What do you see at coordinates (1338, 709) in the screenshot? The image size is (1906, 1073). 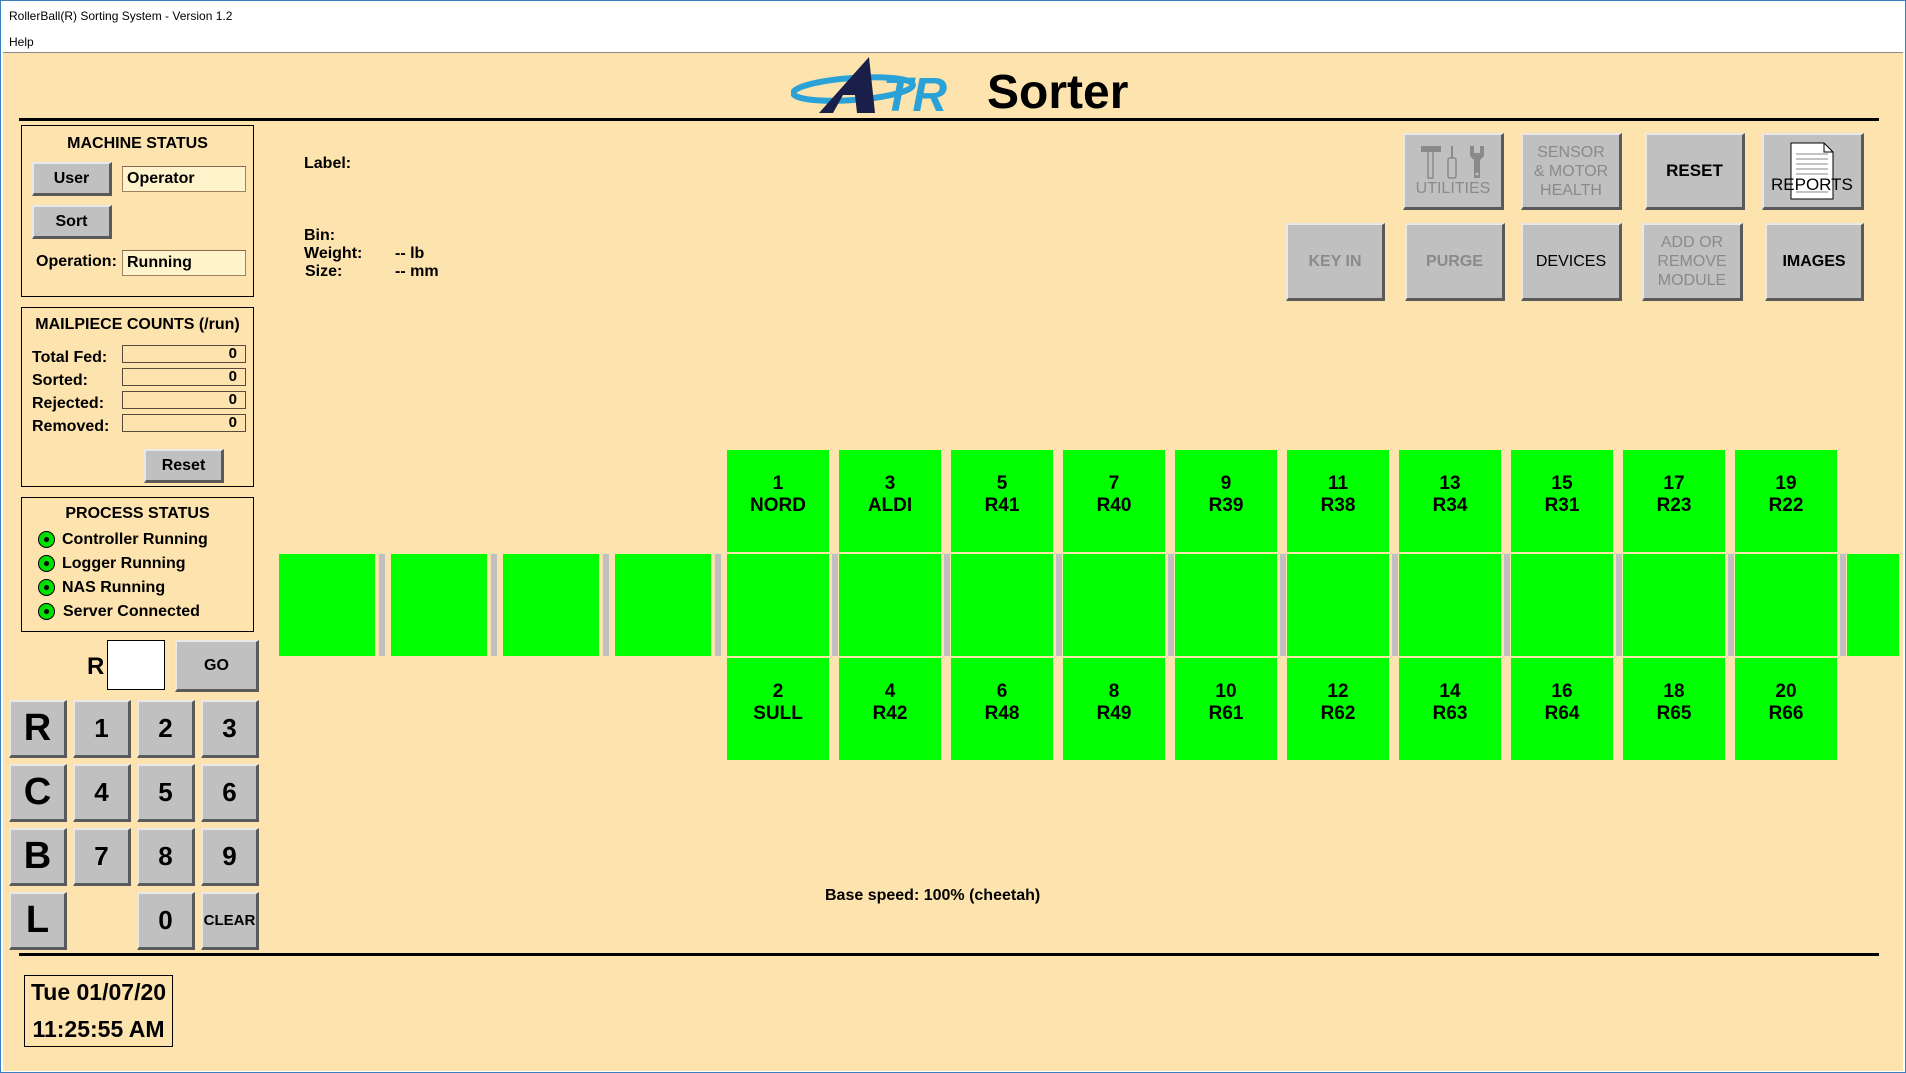 I see `bin-bottom: 12 R62` at bounding box center [1338, 709].